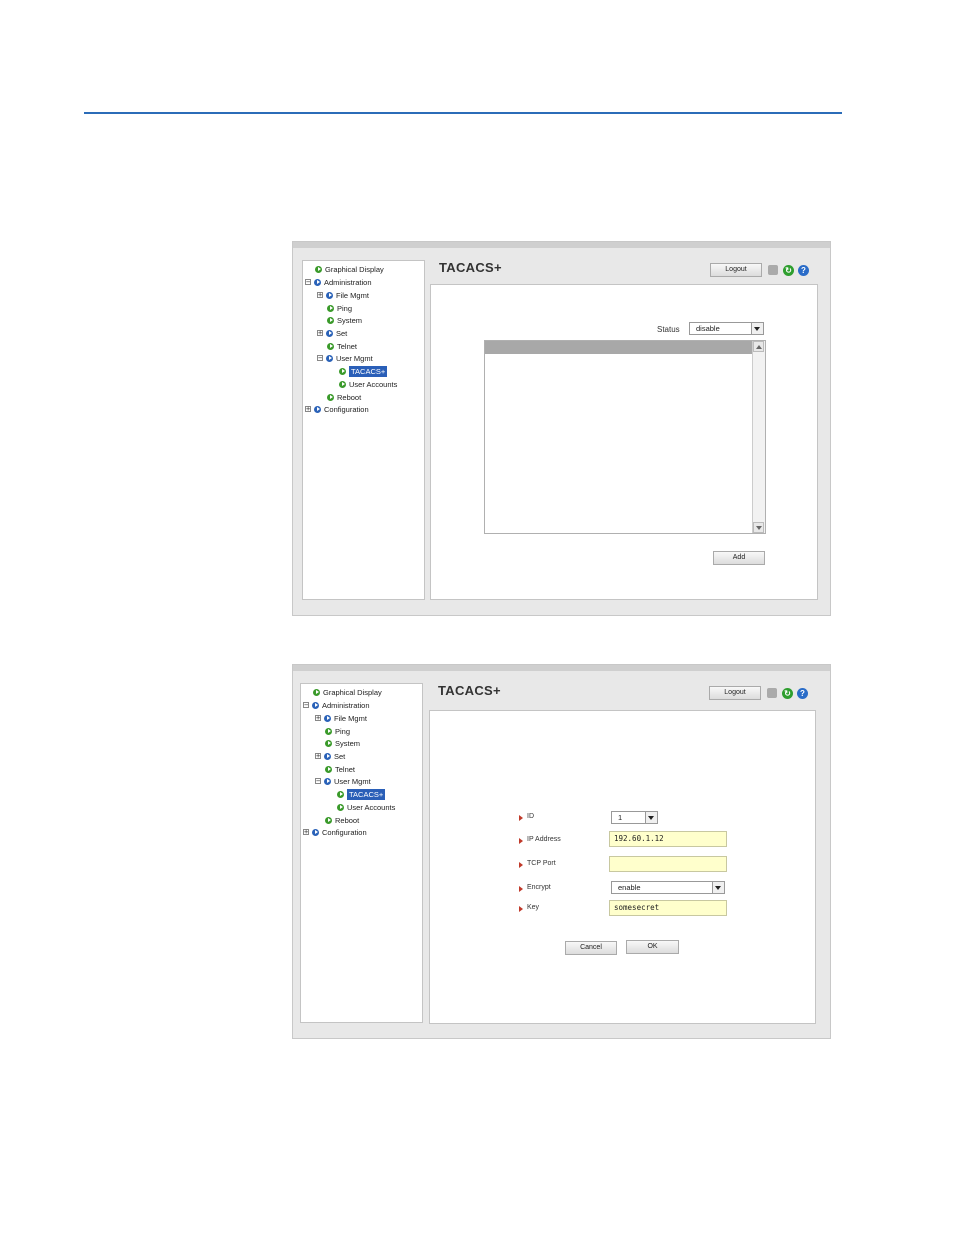  What do you see at coordinates (668, 908) in the screenshot?
I see `key-input: somesecret` at bounding box center [668, 908].